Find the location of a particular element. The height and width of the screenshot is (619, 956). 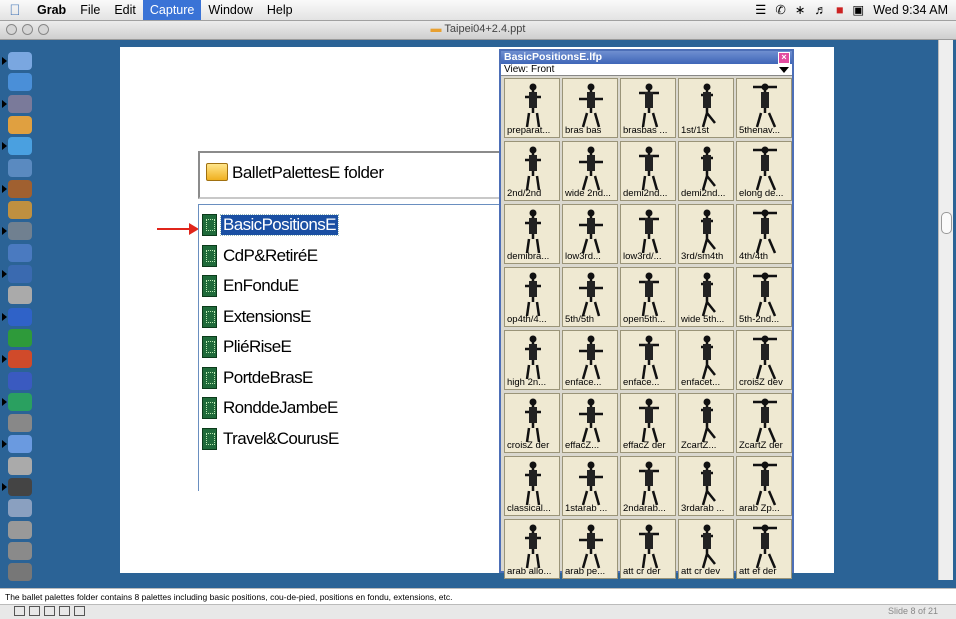

palette-title-bar: BasicPositionsE.lfp × is located at coordinates (646, 57).